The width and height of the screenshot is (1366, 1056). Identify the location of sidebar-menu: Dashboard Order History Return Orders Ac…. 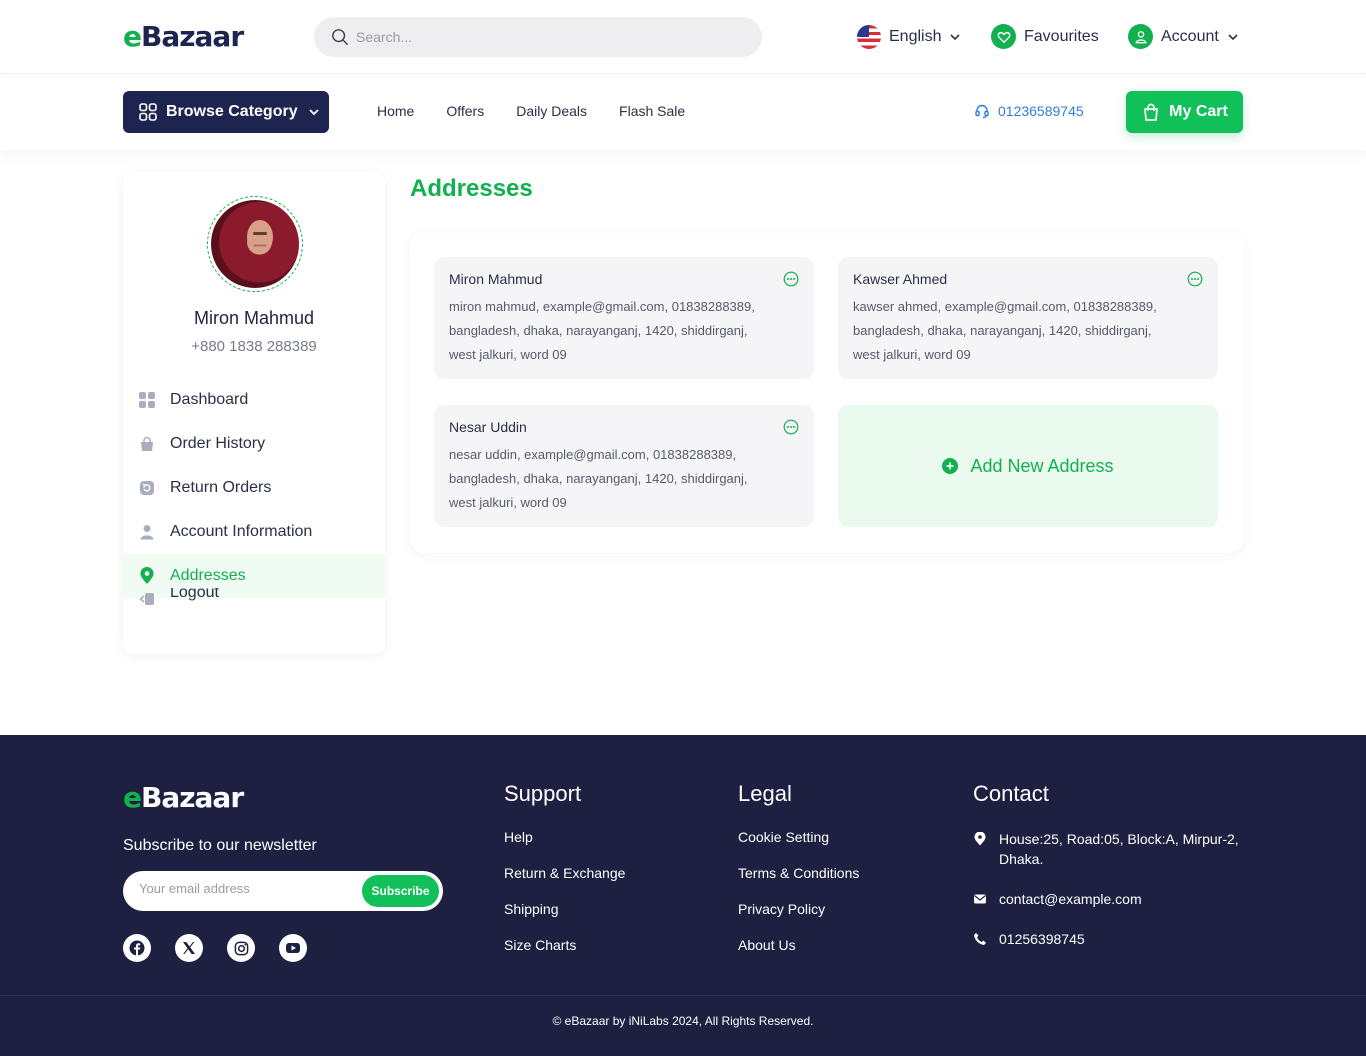
(254, 494).